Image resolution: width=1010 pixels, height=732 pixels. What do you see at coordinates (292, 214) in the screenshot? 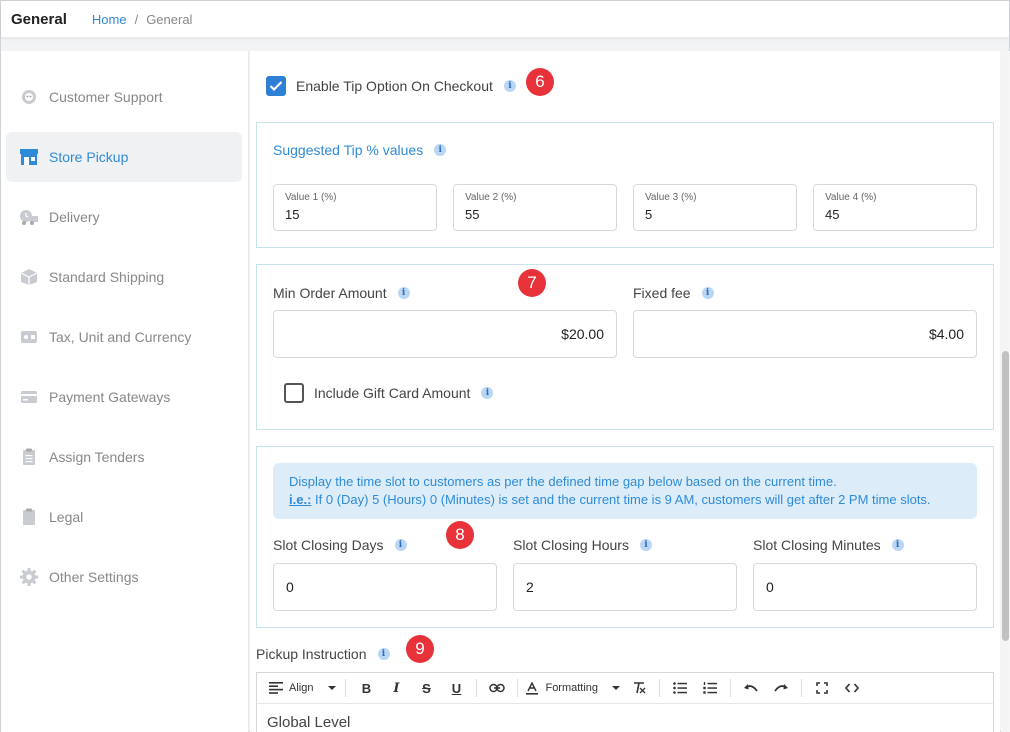
I see `tip-value-1-input: 15` at bounding box center [292, 214].